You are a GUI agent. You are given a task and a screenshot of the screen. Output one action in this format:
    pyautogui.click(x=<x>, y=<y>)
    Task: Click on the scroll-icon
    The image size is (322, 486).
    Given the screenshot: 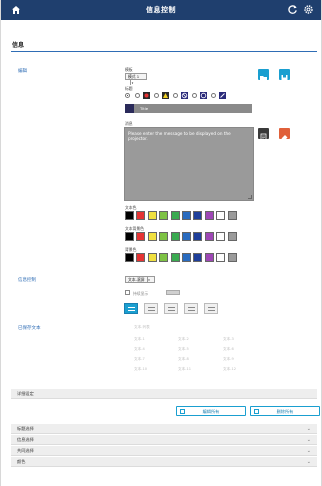 What is the action you would take?
    pyautogui.click(x=131, y=309)
    